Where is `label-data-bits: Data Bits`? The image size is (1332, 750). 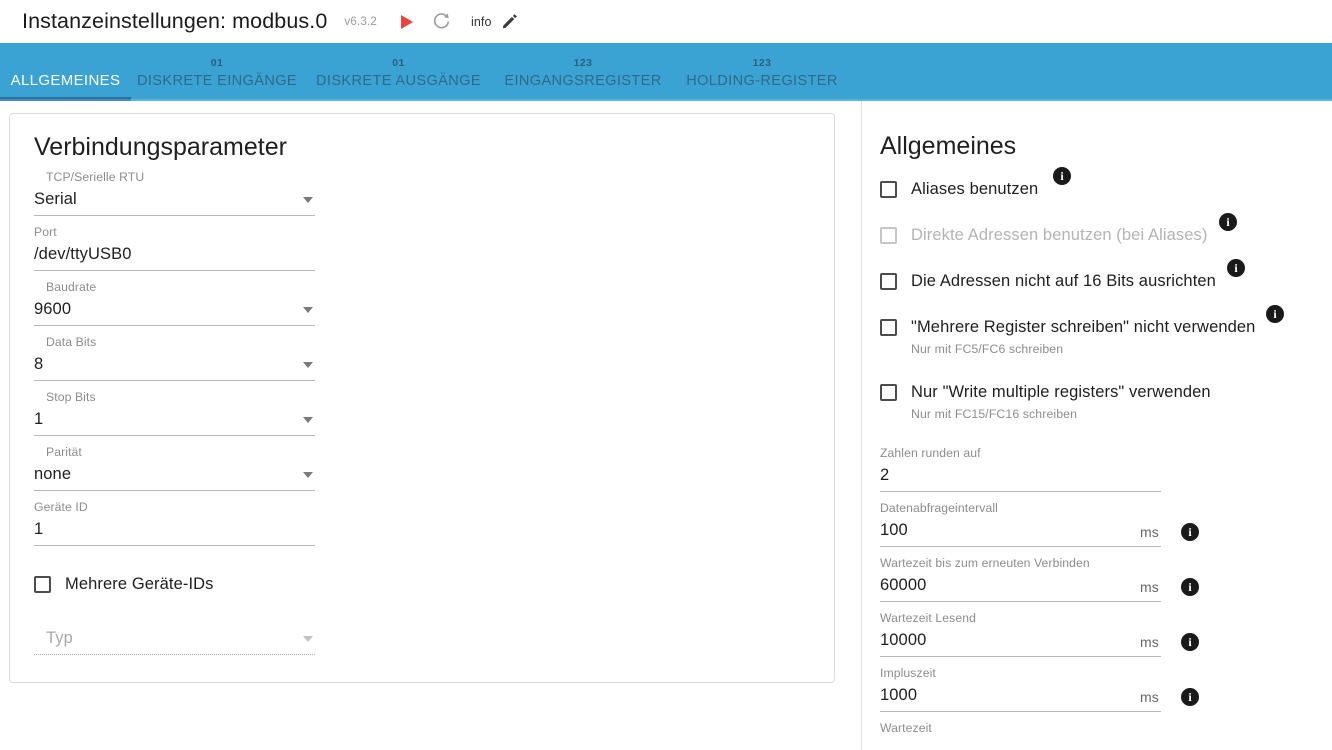 label-data-bits: Data Bits is located at coordinates (71, 342).